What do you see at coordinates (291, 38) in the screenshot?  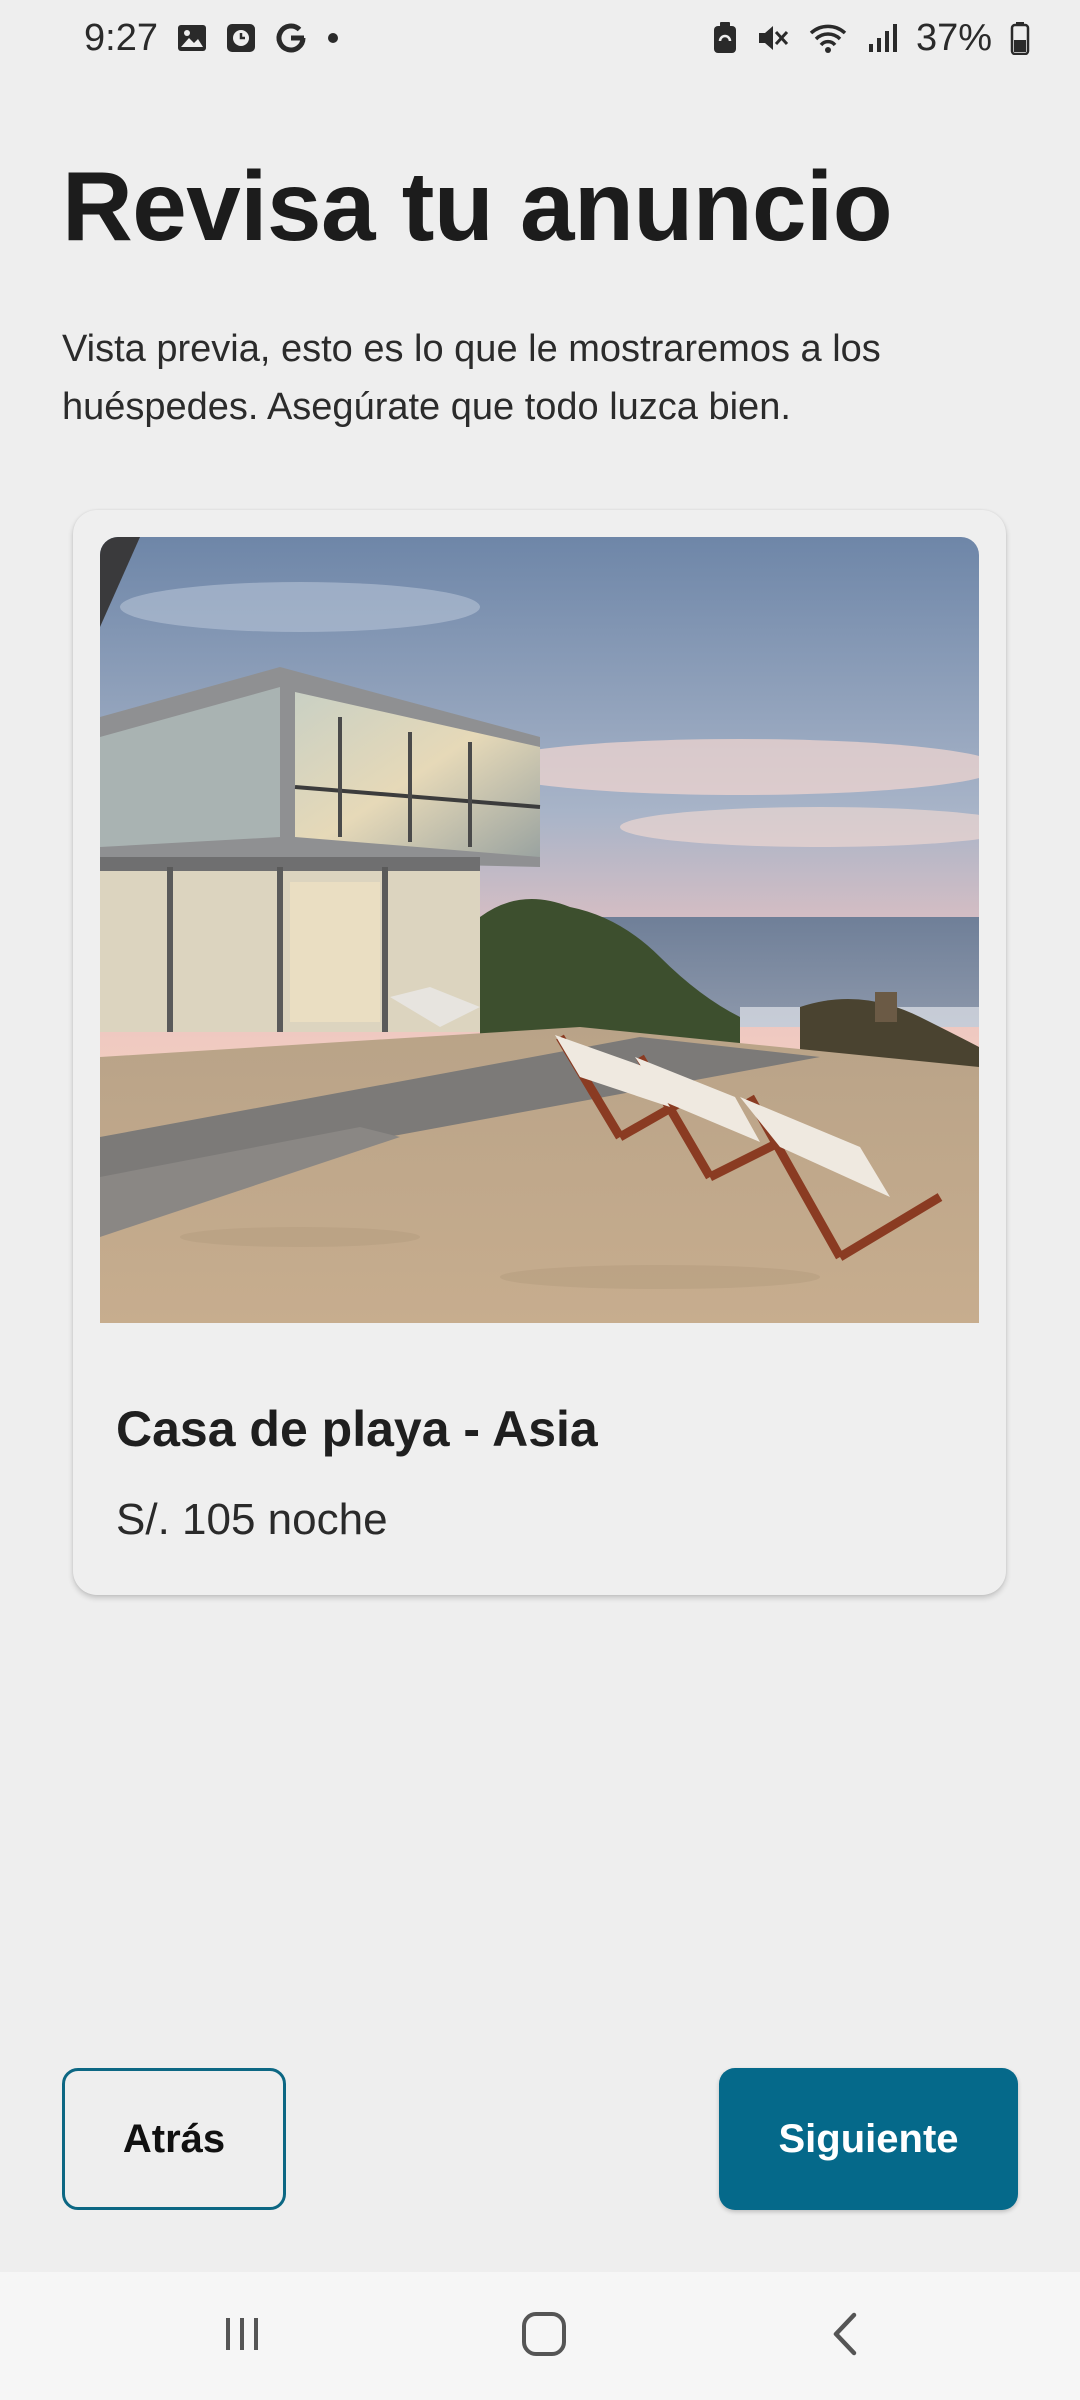 I see `google-icon` at bounding box center [291, 38].